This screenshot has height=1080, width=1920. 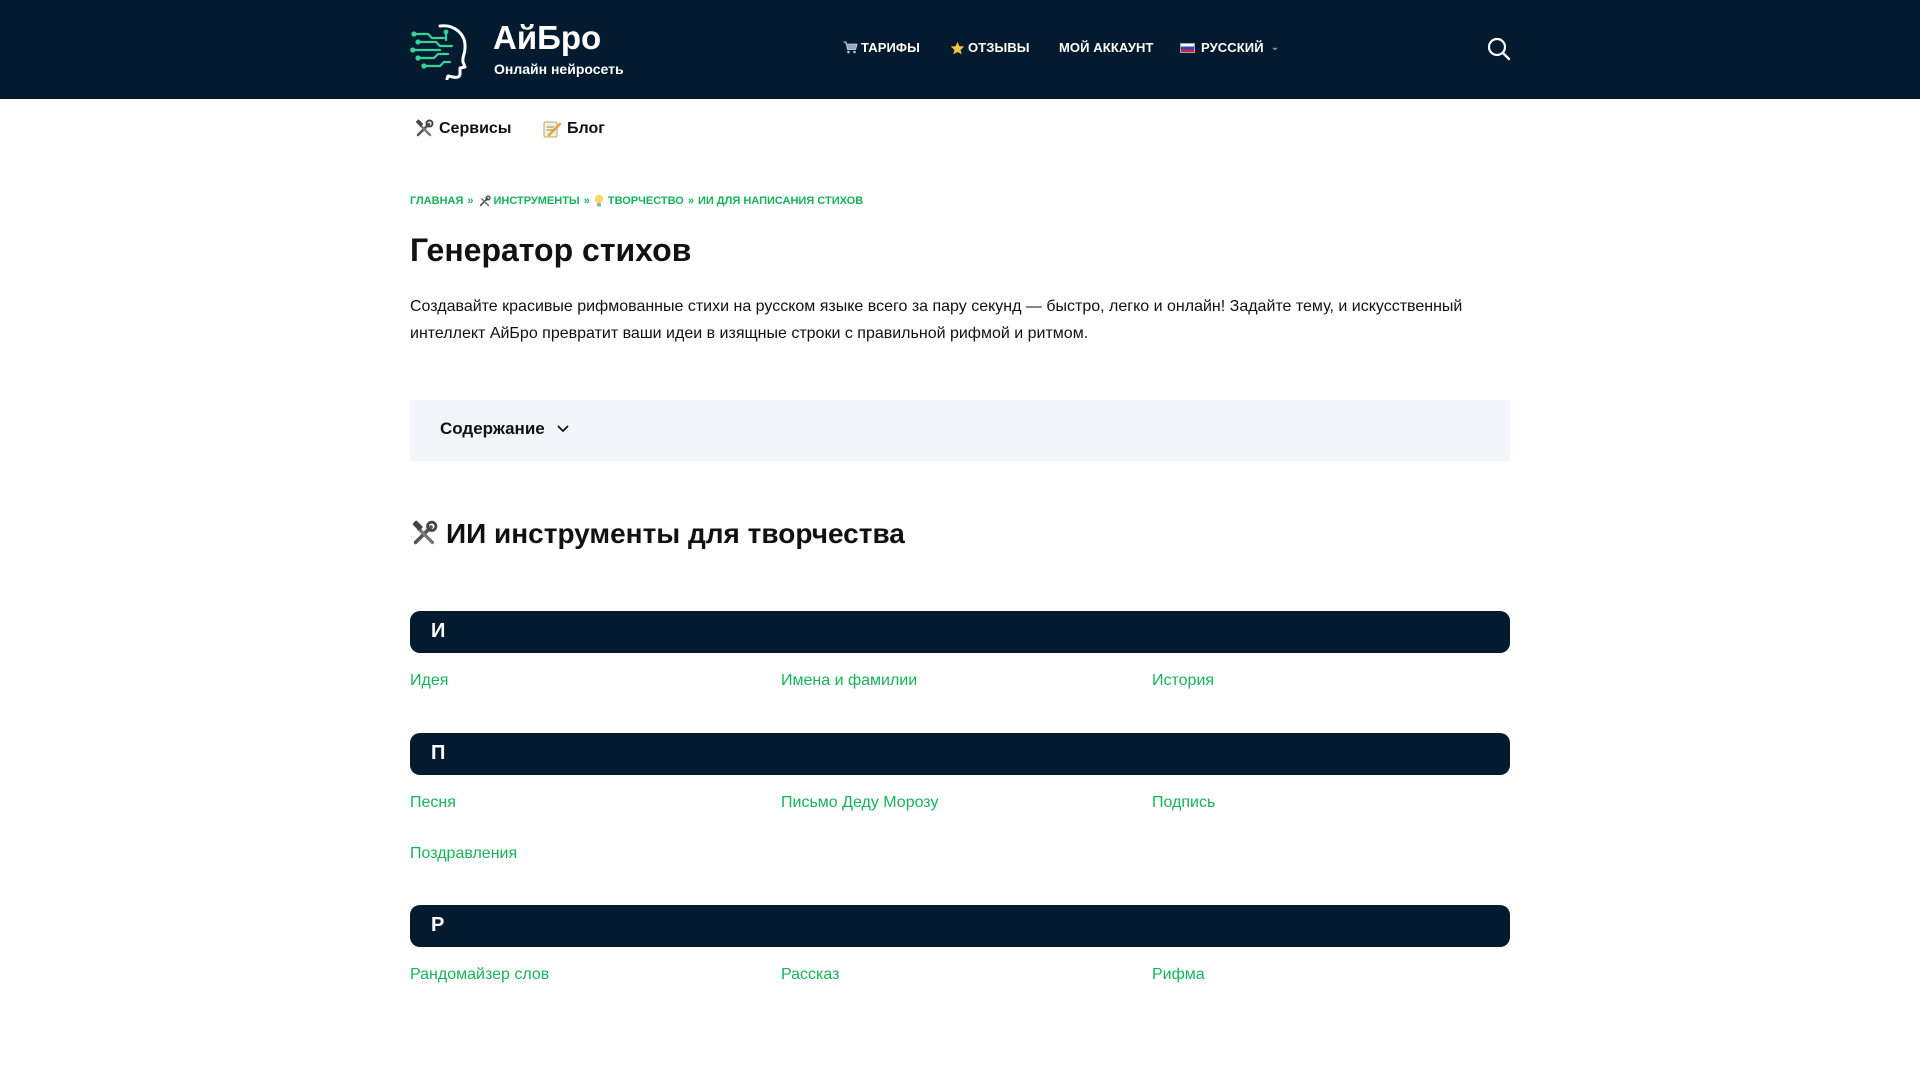 I want to click on letter-label: И, so click(x=438, y=631).